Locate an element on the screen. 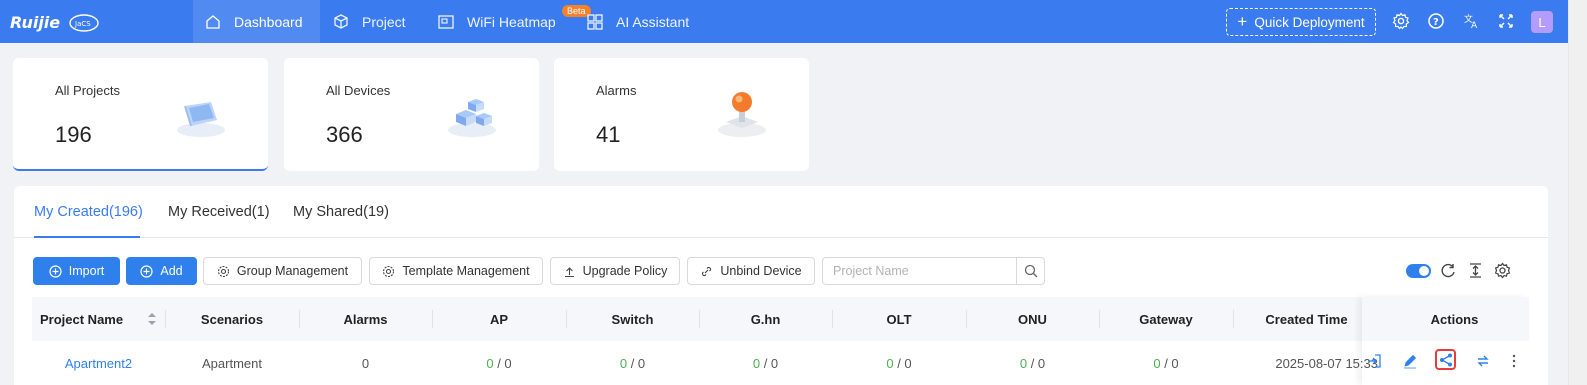  stat-card-alarms: Alarms 41 is located at coordinates (681, 114).